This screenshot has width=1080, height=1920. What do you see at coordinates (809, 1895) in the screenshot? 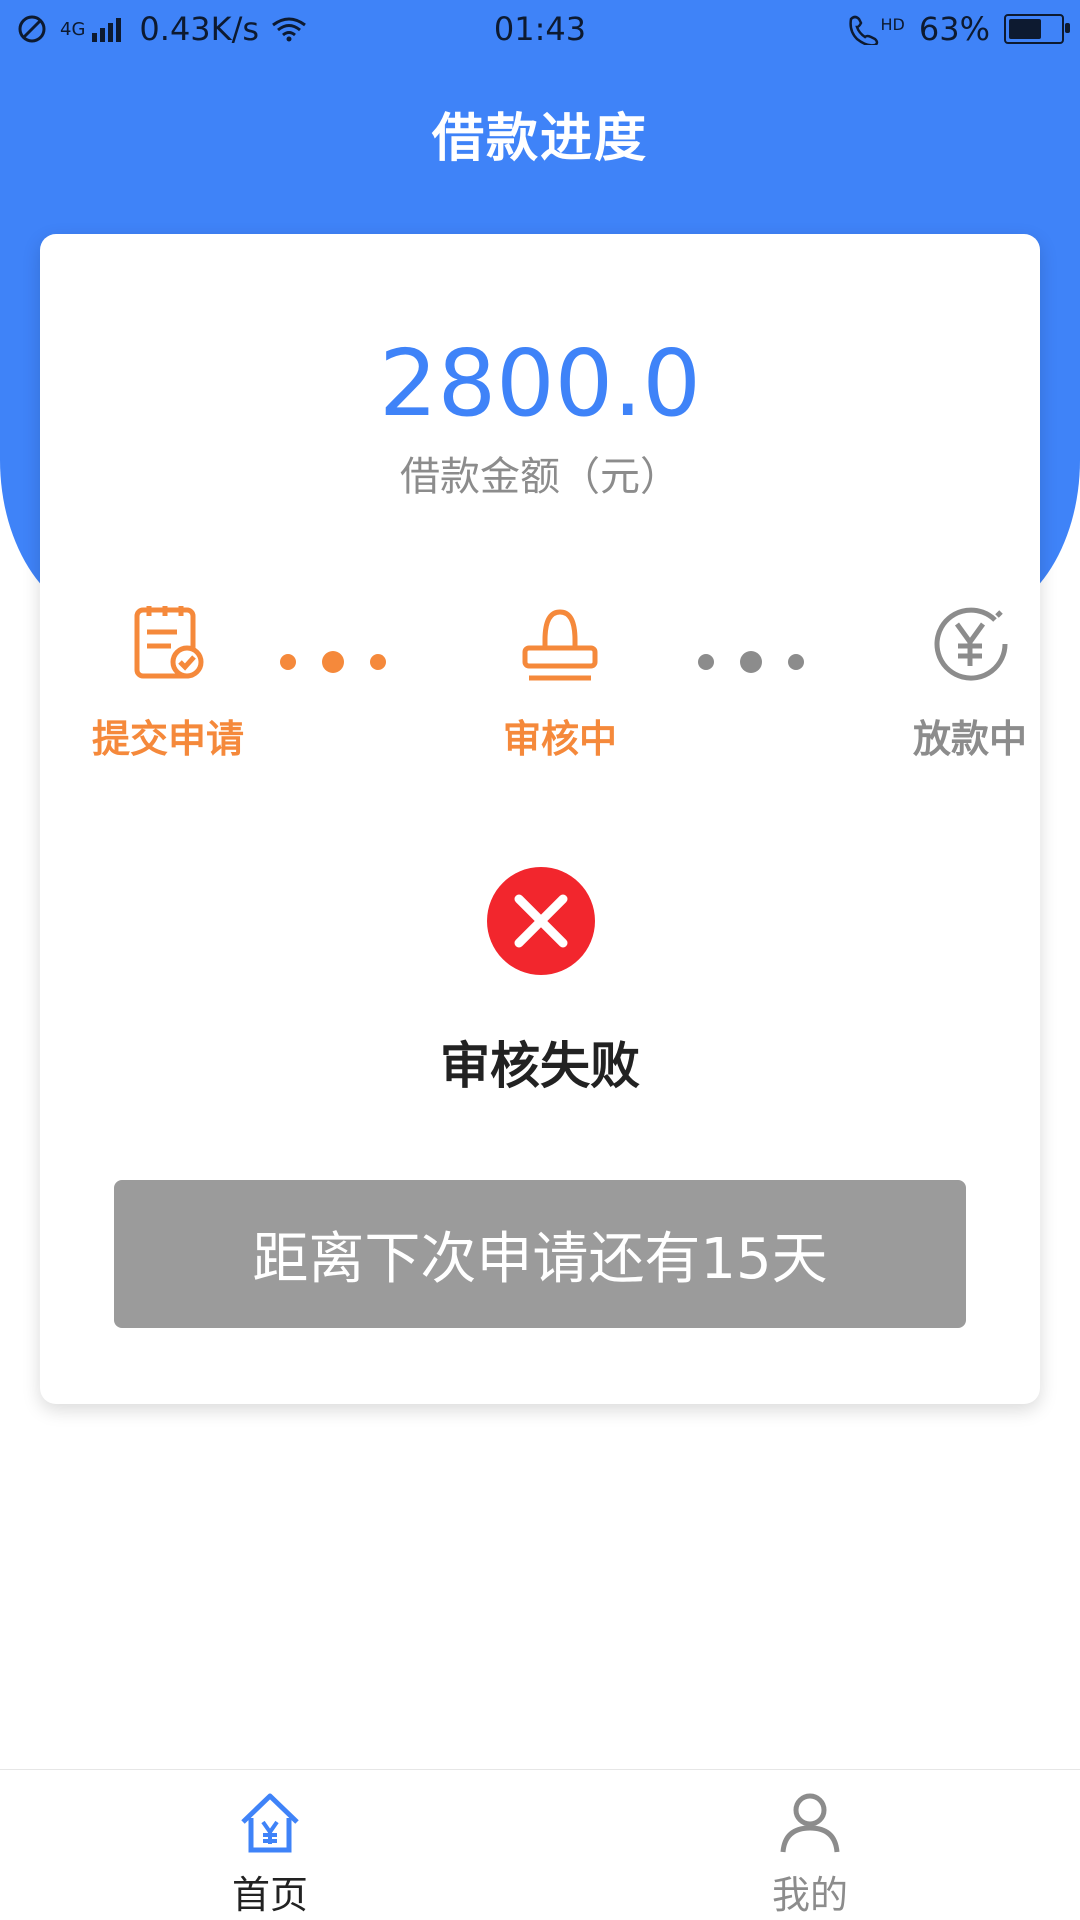
I see `nav-mine-label: 我的` at bounding box center [809, 1895].